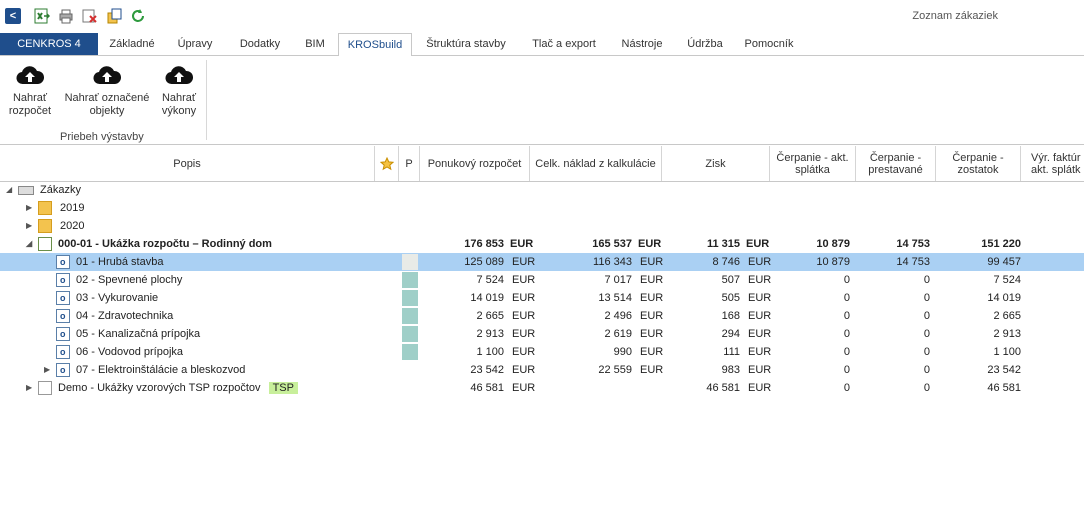 This screenshot has width=1084, height=519. I want to click on upload-budget-button: Nahrať rozpočet, so click(30, 91).